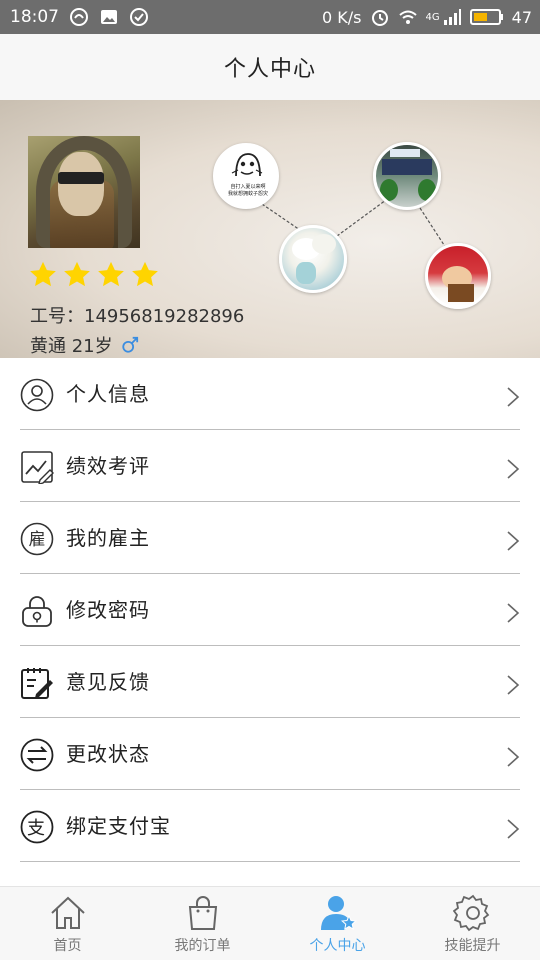 This screenshot has height=960, width=540. I want to click on network-speed: 0 K/s, so click(342, 17).